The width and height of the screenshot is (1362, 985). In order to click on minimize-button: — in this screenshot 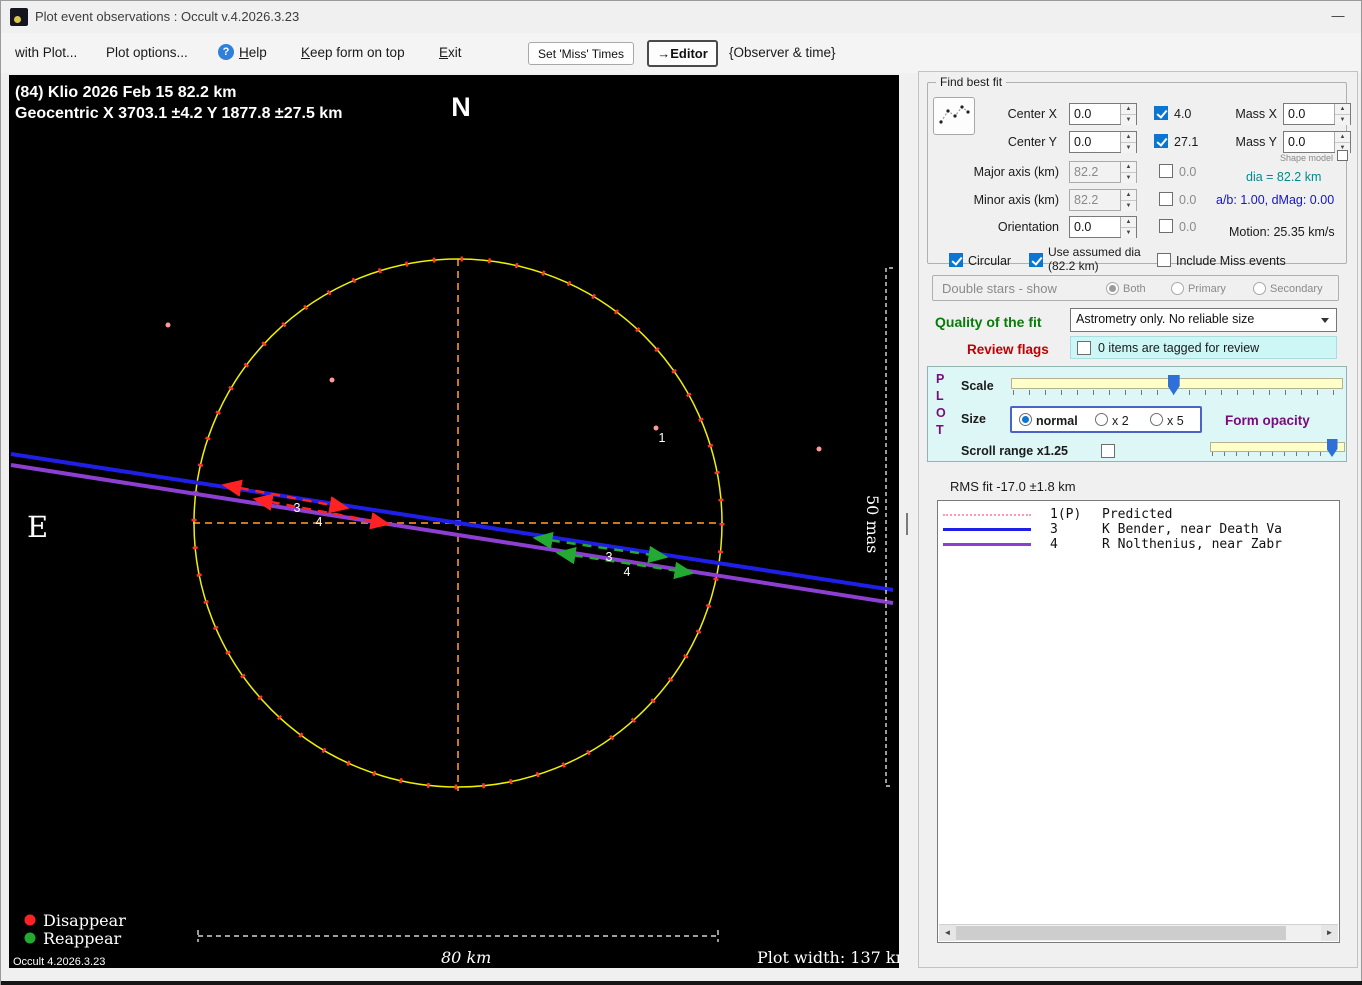, I will do `click(1338, 16)`.